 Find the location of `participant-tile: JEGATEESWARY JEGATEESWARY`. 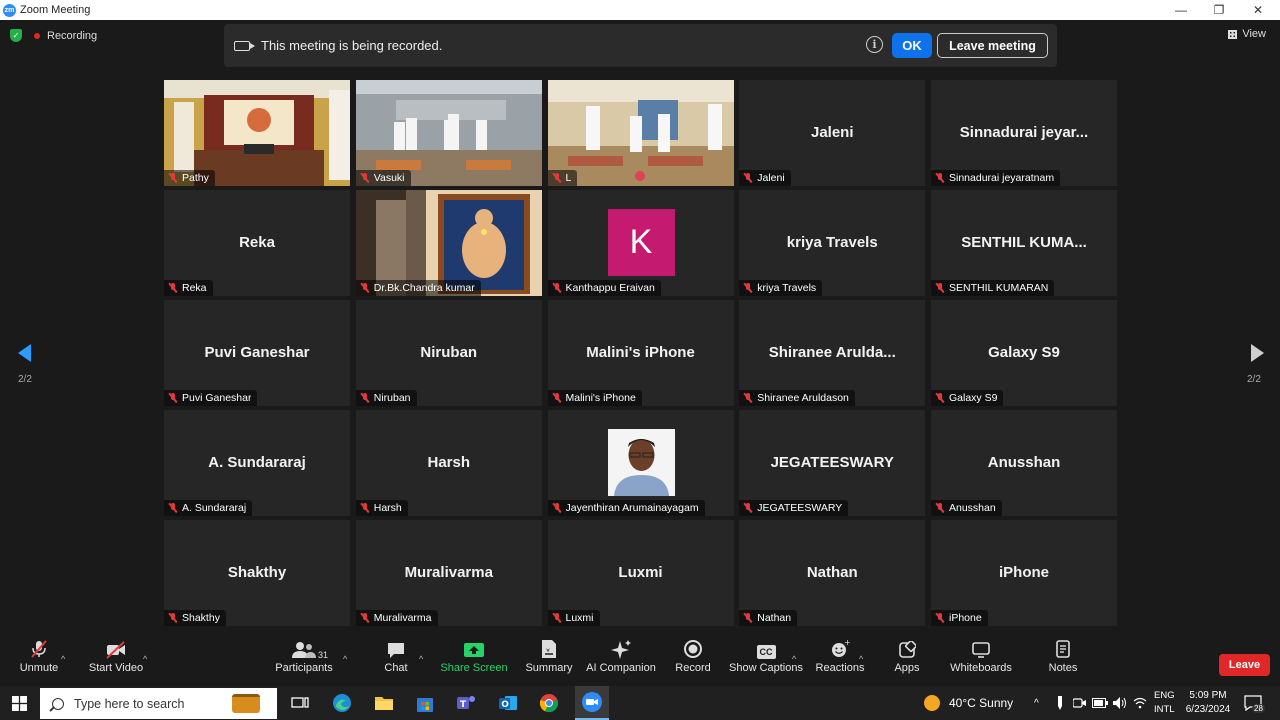

participant-tile: JEGATEESWARY JEGATEESWARY is located at coordinates (832, 463).